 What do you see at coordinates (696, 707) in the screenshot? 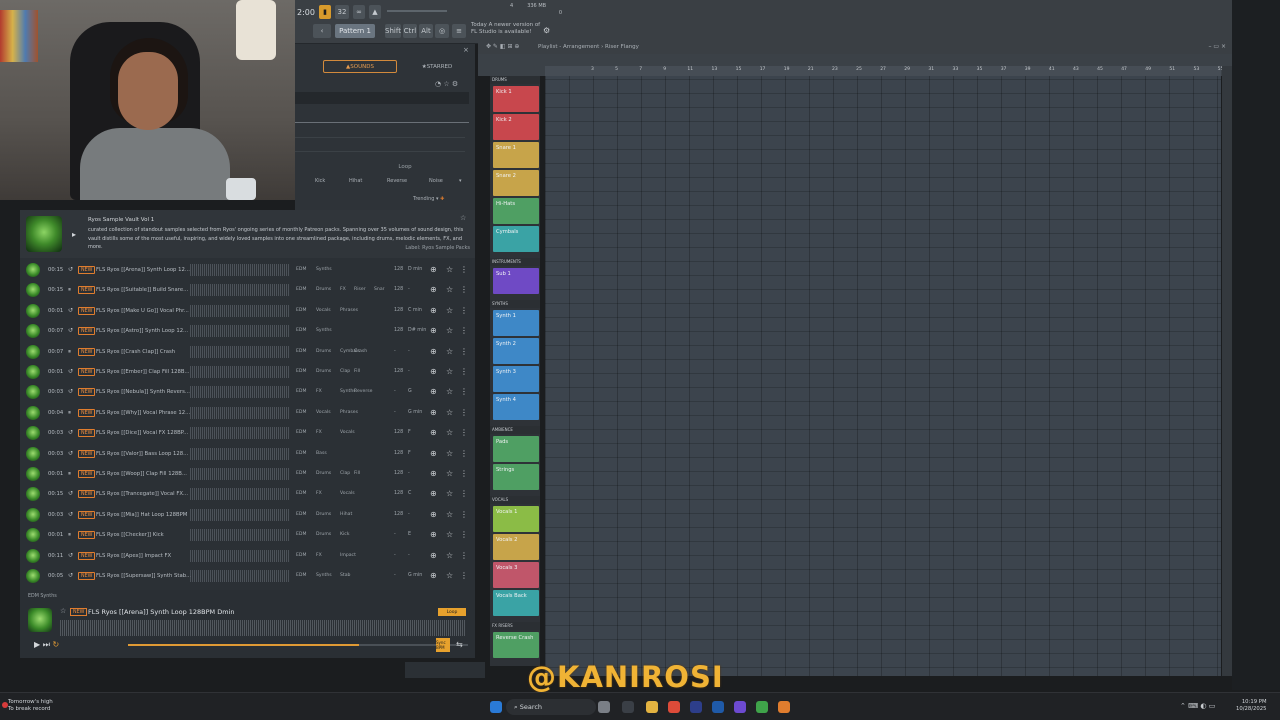
I see `premiere-icon` at bounding box center [696, 707].